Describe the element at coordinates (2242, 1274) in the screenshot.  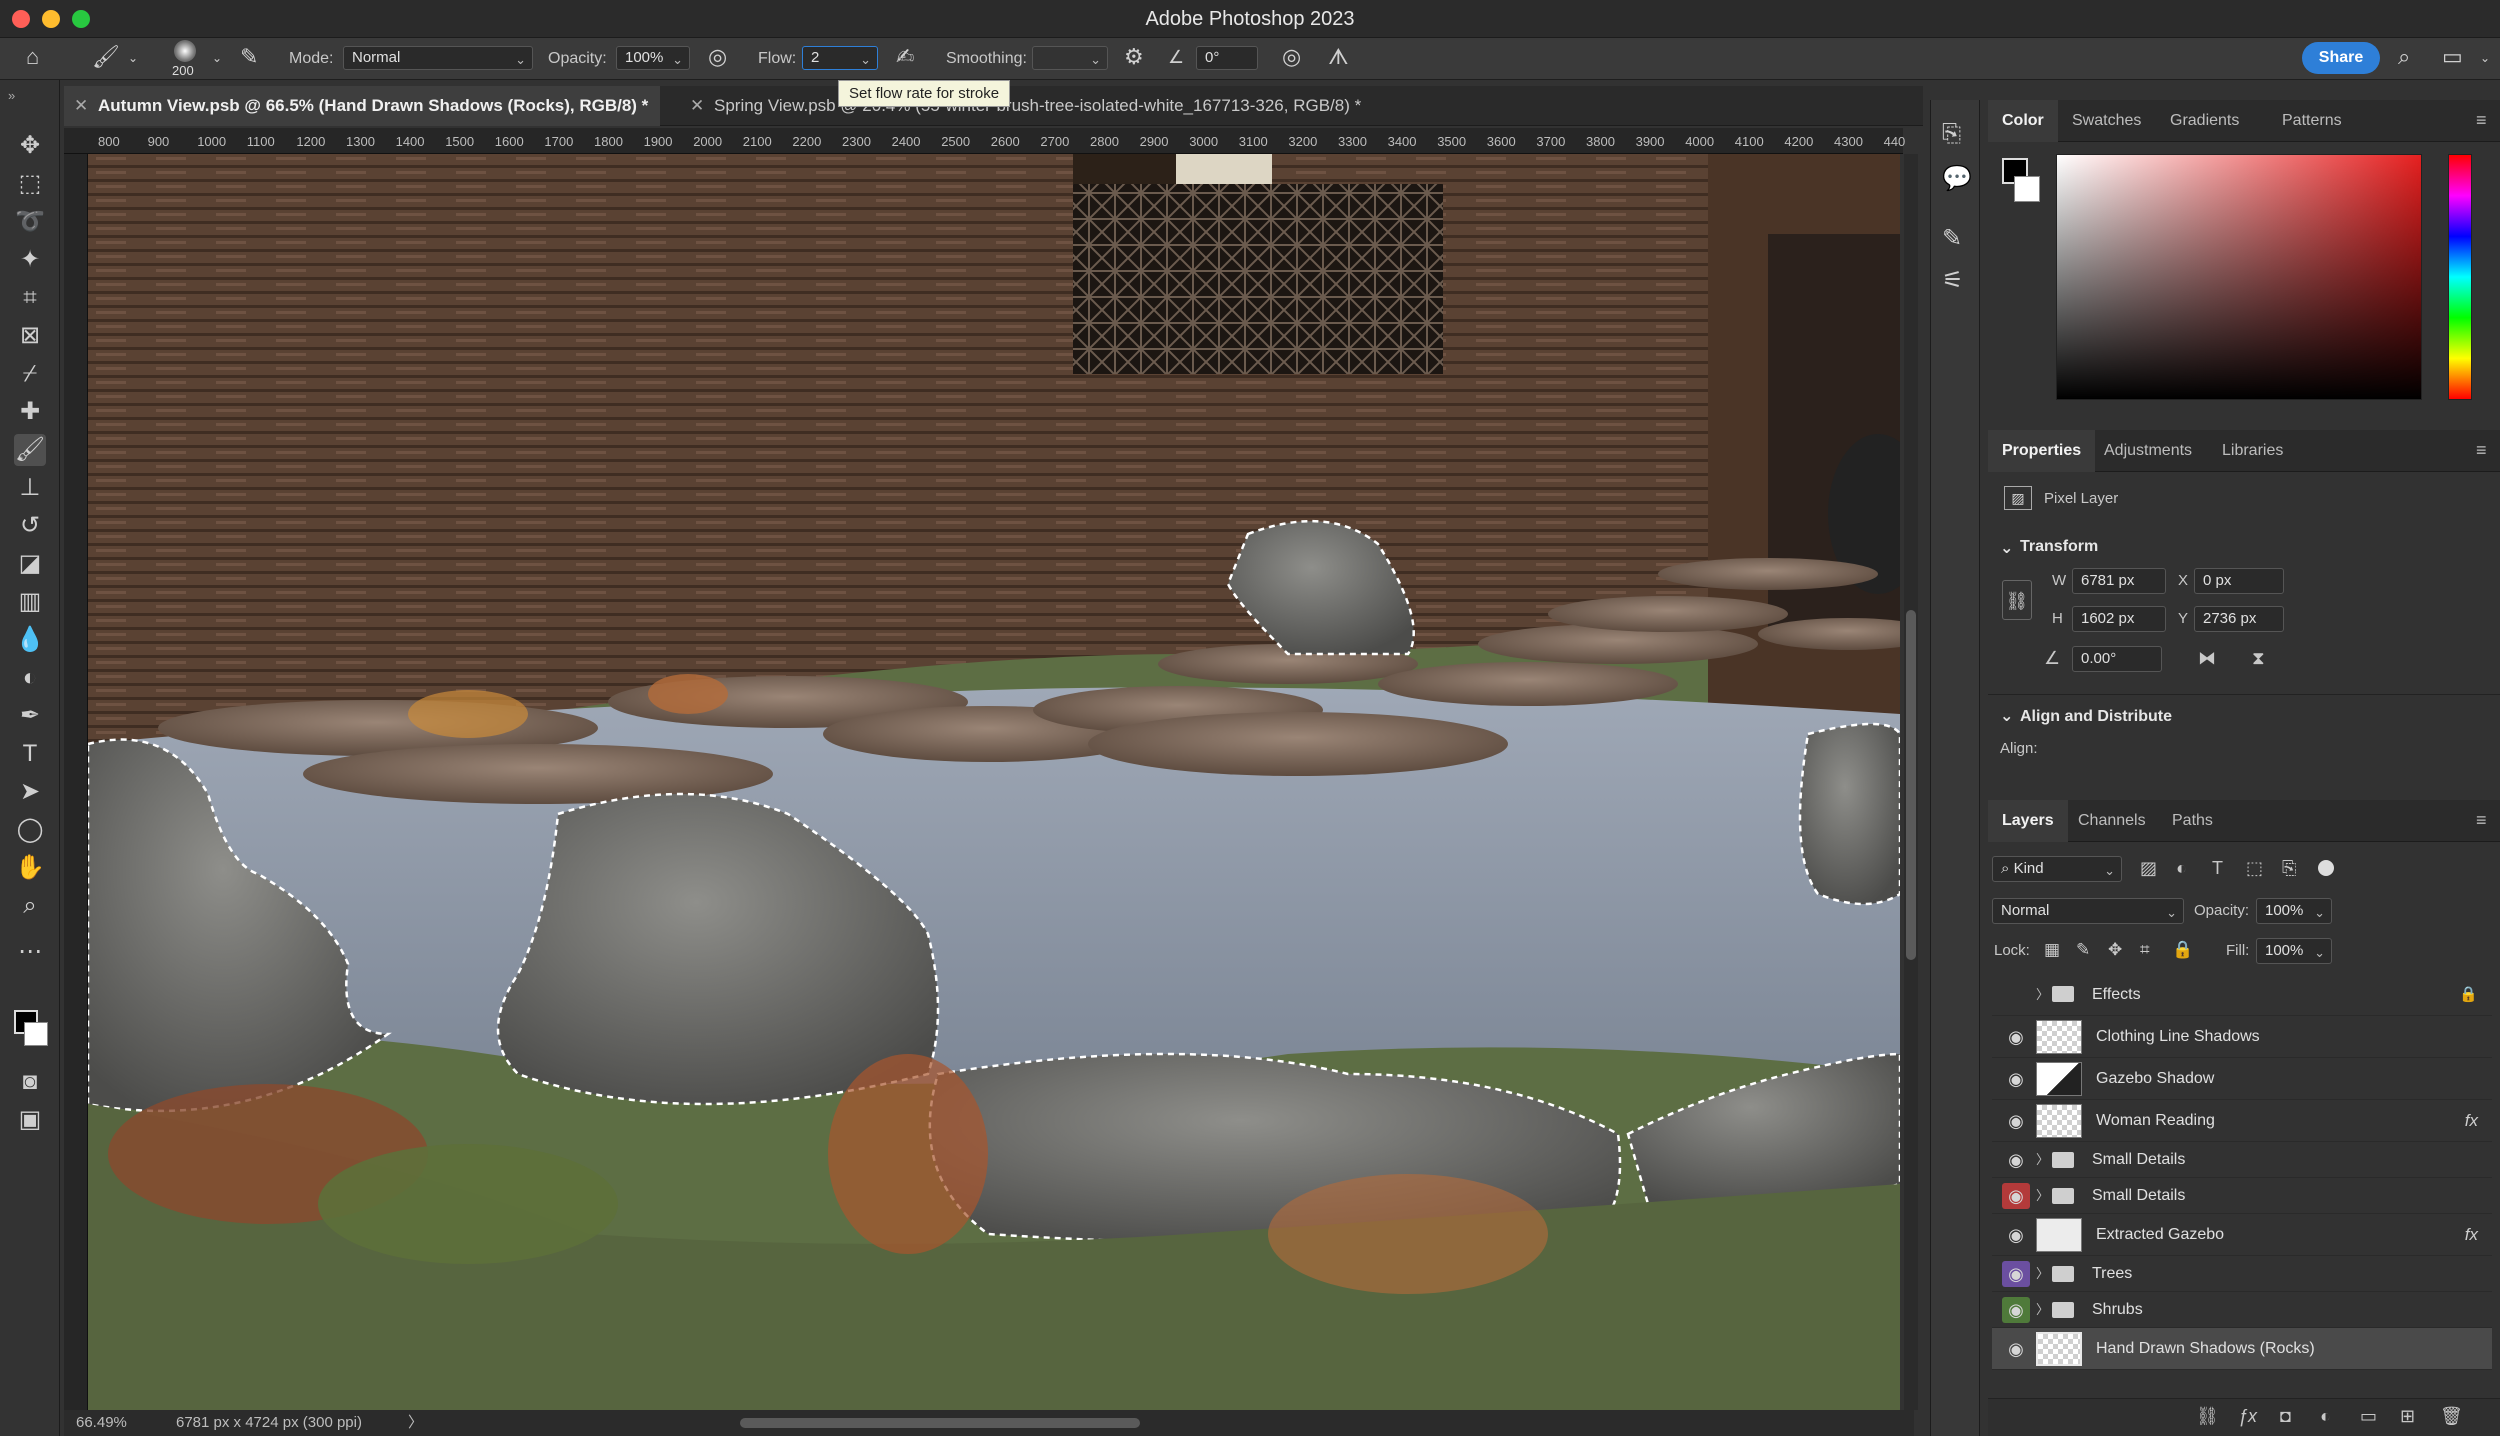
I see `layer-row: ◉ 〉 Trees` at that location.